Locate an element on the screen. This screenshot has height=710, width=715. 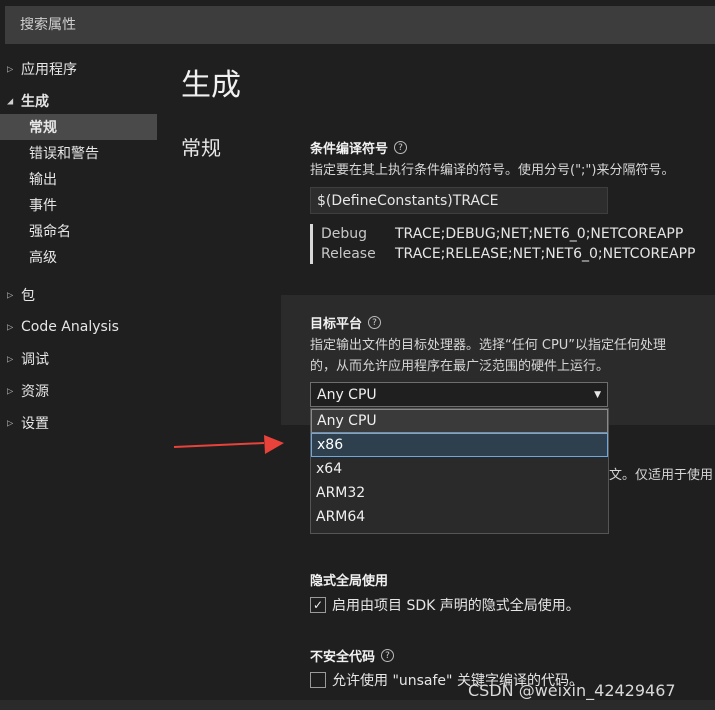
implicit-usings-section: 隐式全局使用 ✓ 启用由项目 SDK 声明的隐式全局使用。 is located at coordinates (445, 592).